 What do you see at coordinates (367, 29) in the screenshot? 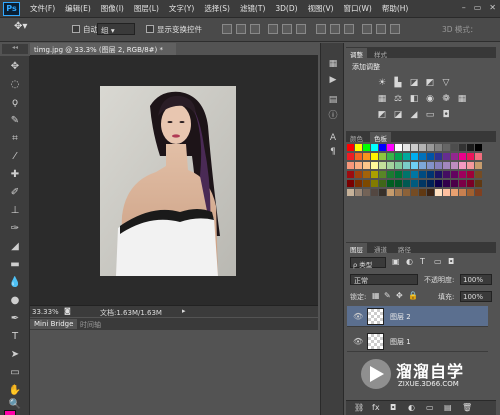
I see `distribute-left-icon` at bounding box center [367, 29].